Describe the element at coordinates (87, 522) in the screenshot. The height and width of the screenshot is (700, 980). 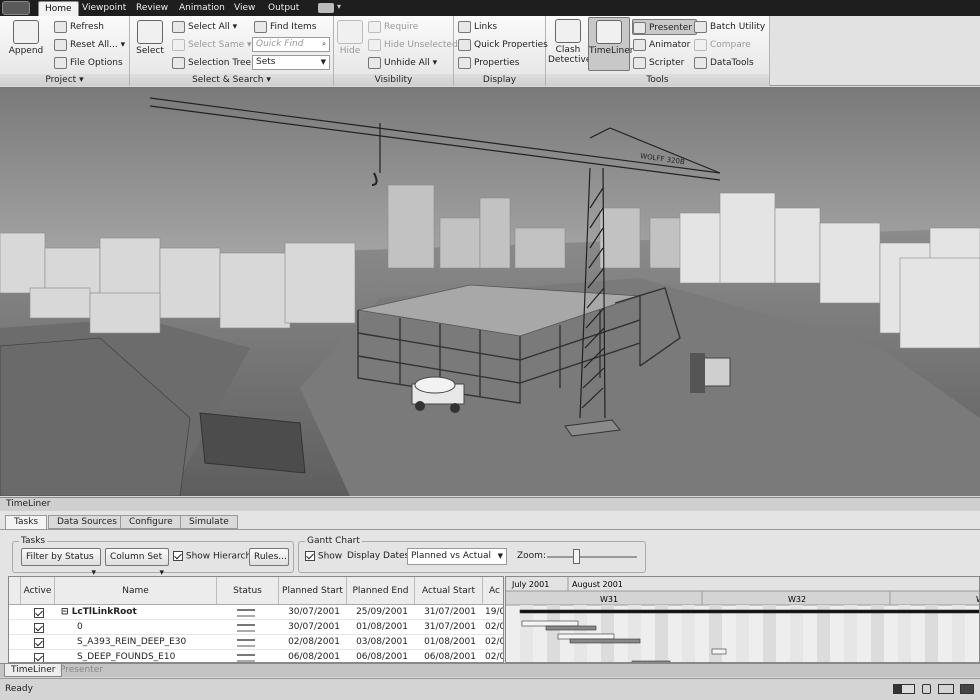
I see `tab-data-sources: Data Sources` at that location.